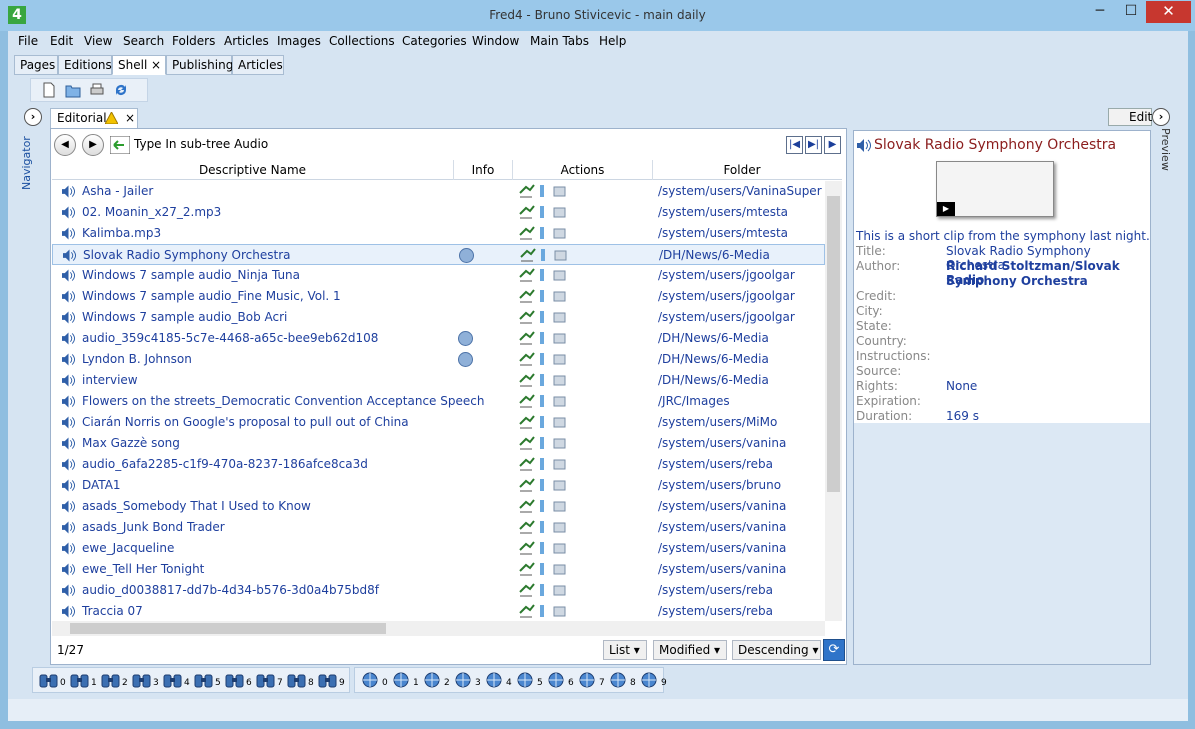 The height and width of the screenshot is (729, 1195). Describe the element at coordinates (65, 145) in the screenshot. I see `back-button: ◀` at that location.